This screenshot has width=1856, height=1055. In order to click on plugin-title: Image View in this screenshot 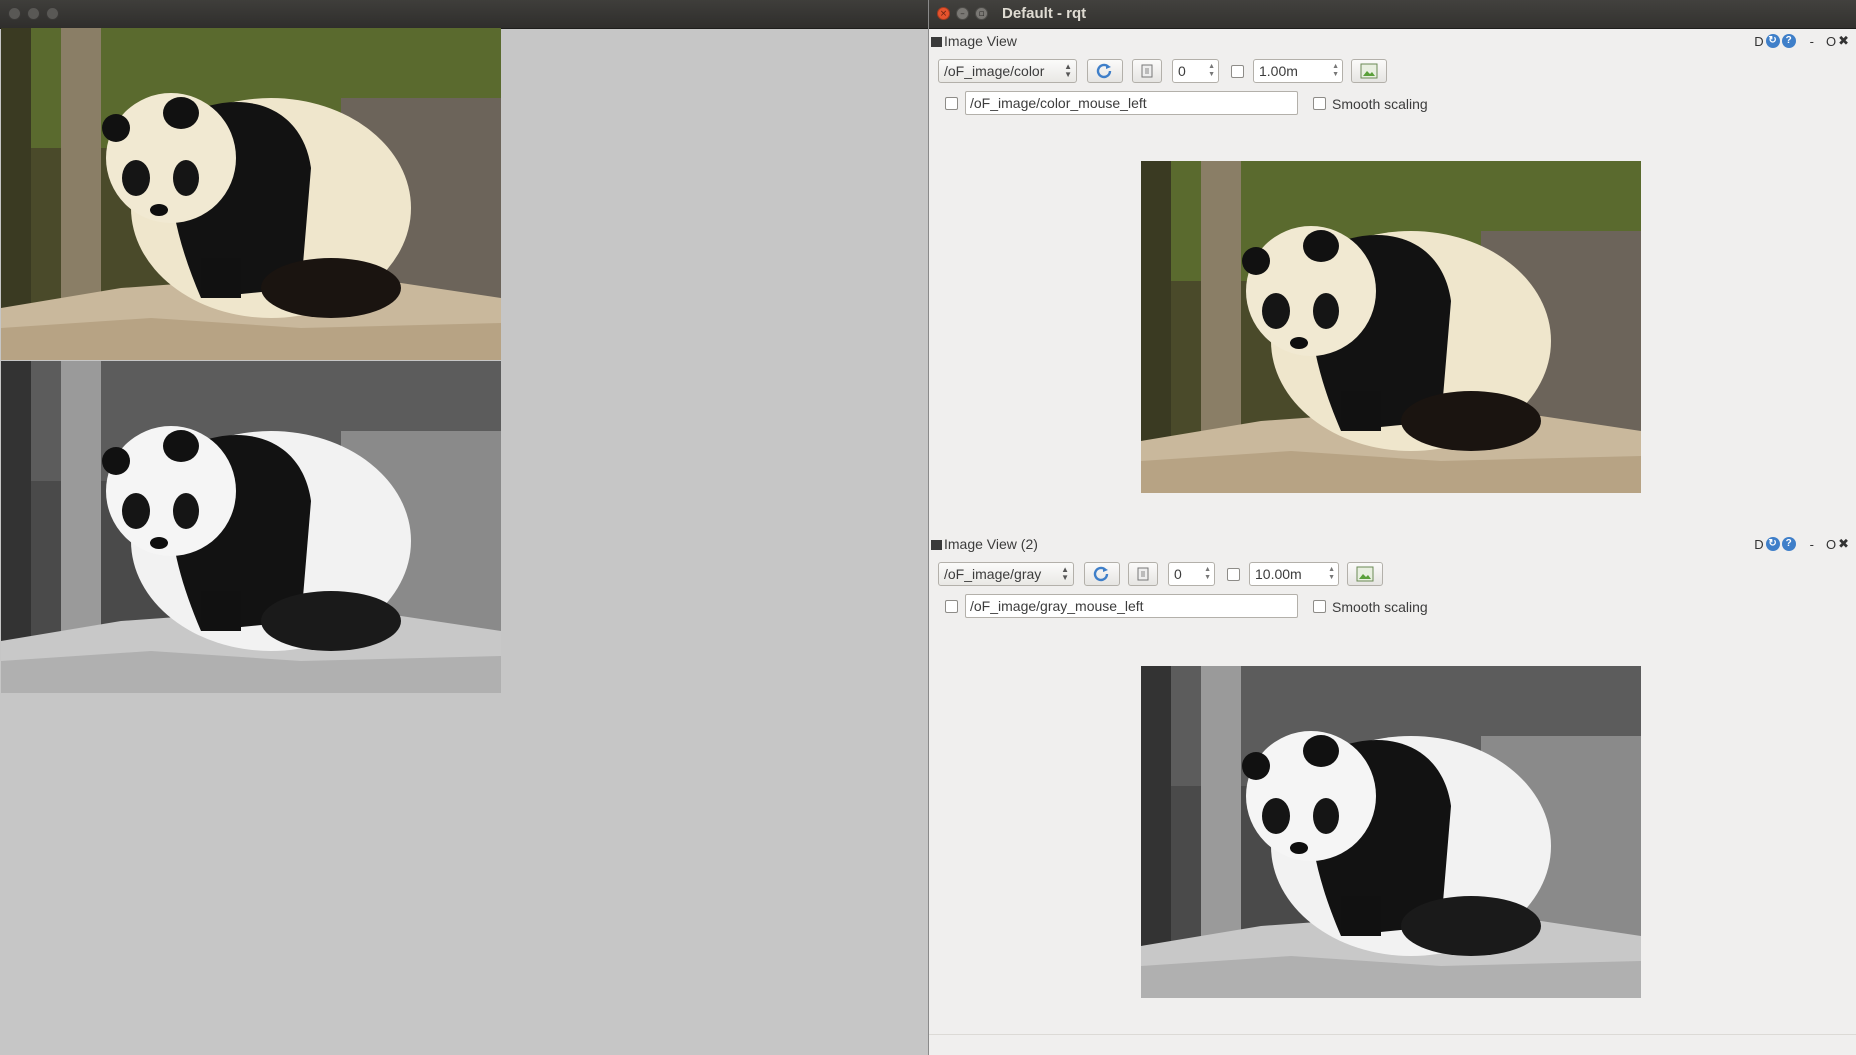, I will do `click(974, 41)`.